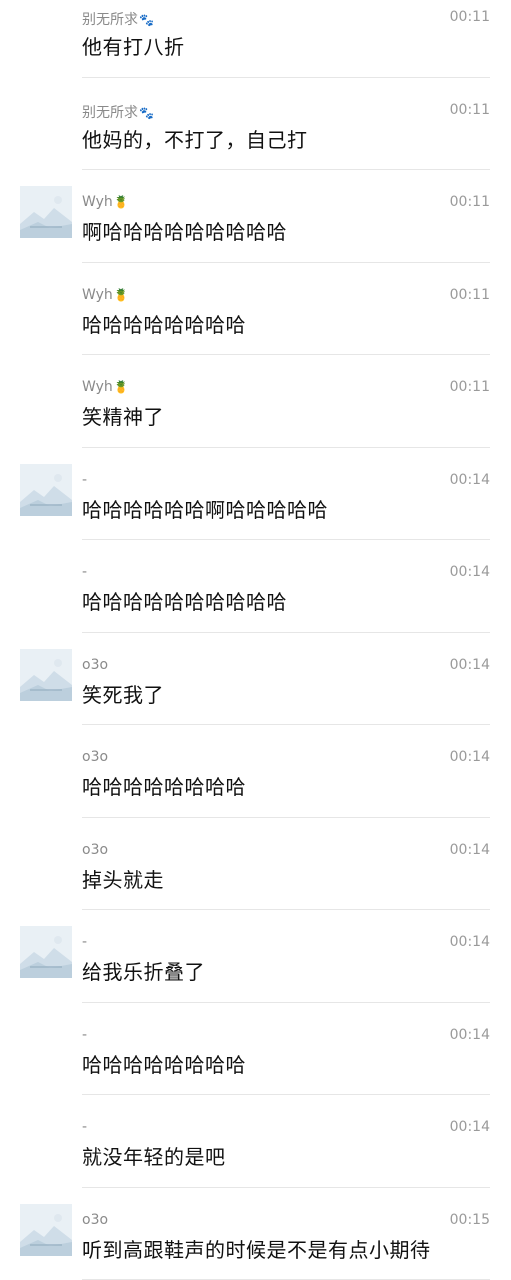 Image resolution: width=511 pixels, height=1280 pixels. What do you see at coordinates (256, 1248) in the screenshot?
I see `message-text: 听到高跟鞋声的时候是不是有点小期待` at bounding box center [256, 1248].